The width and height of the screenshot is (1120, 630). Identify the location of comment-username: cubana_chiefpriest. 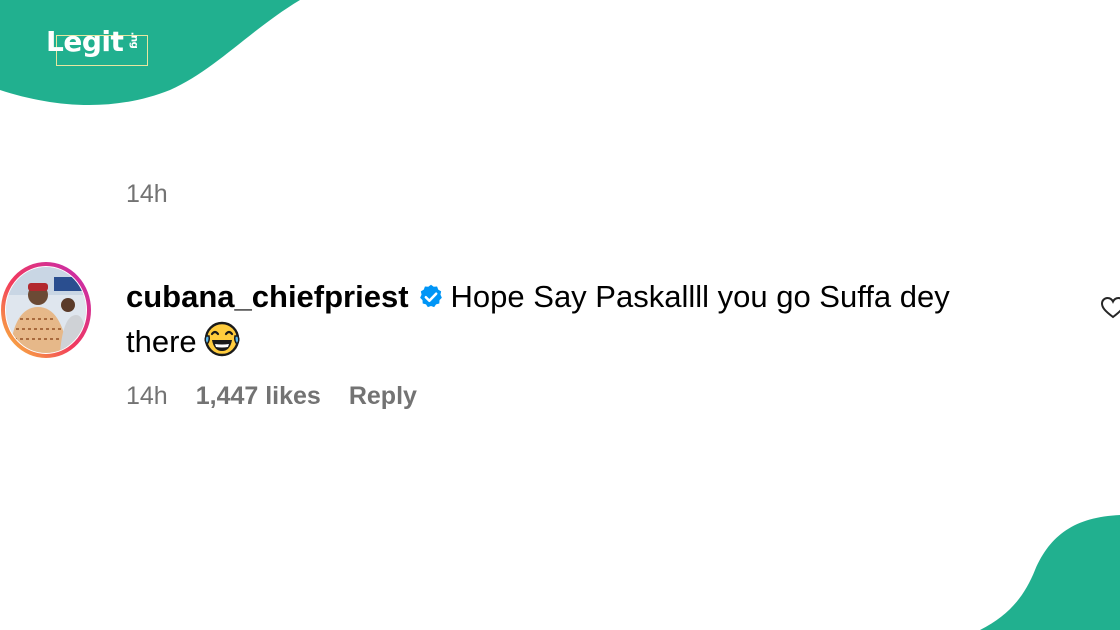
(267, 296).